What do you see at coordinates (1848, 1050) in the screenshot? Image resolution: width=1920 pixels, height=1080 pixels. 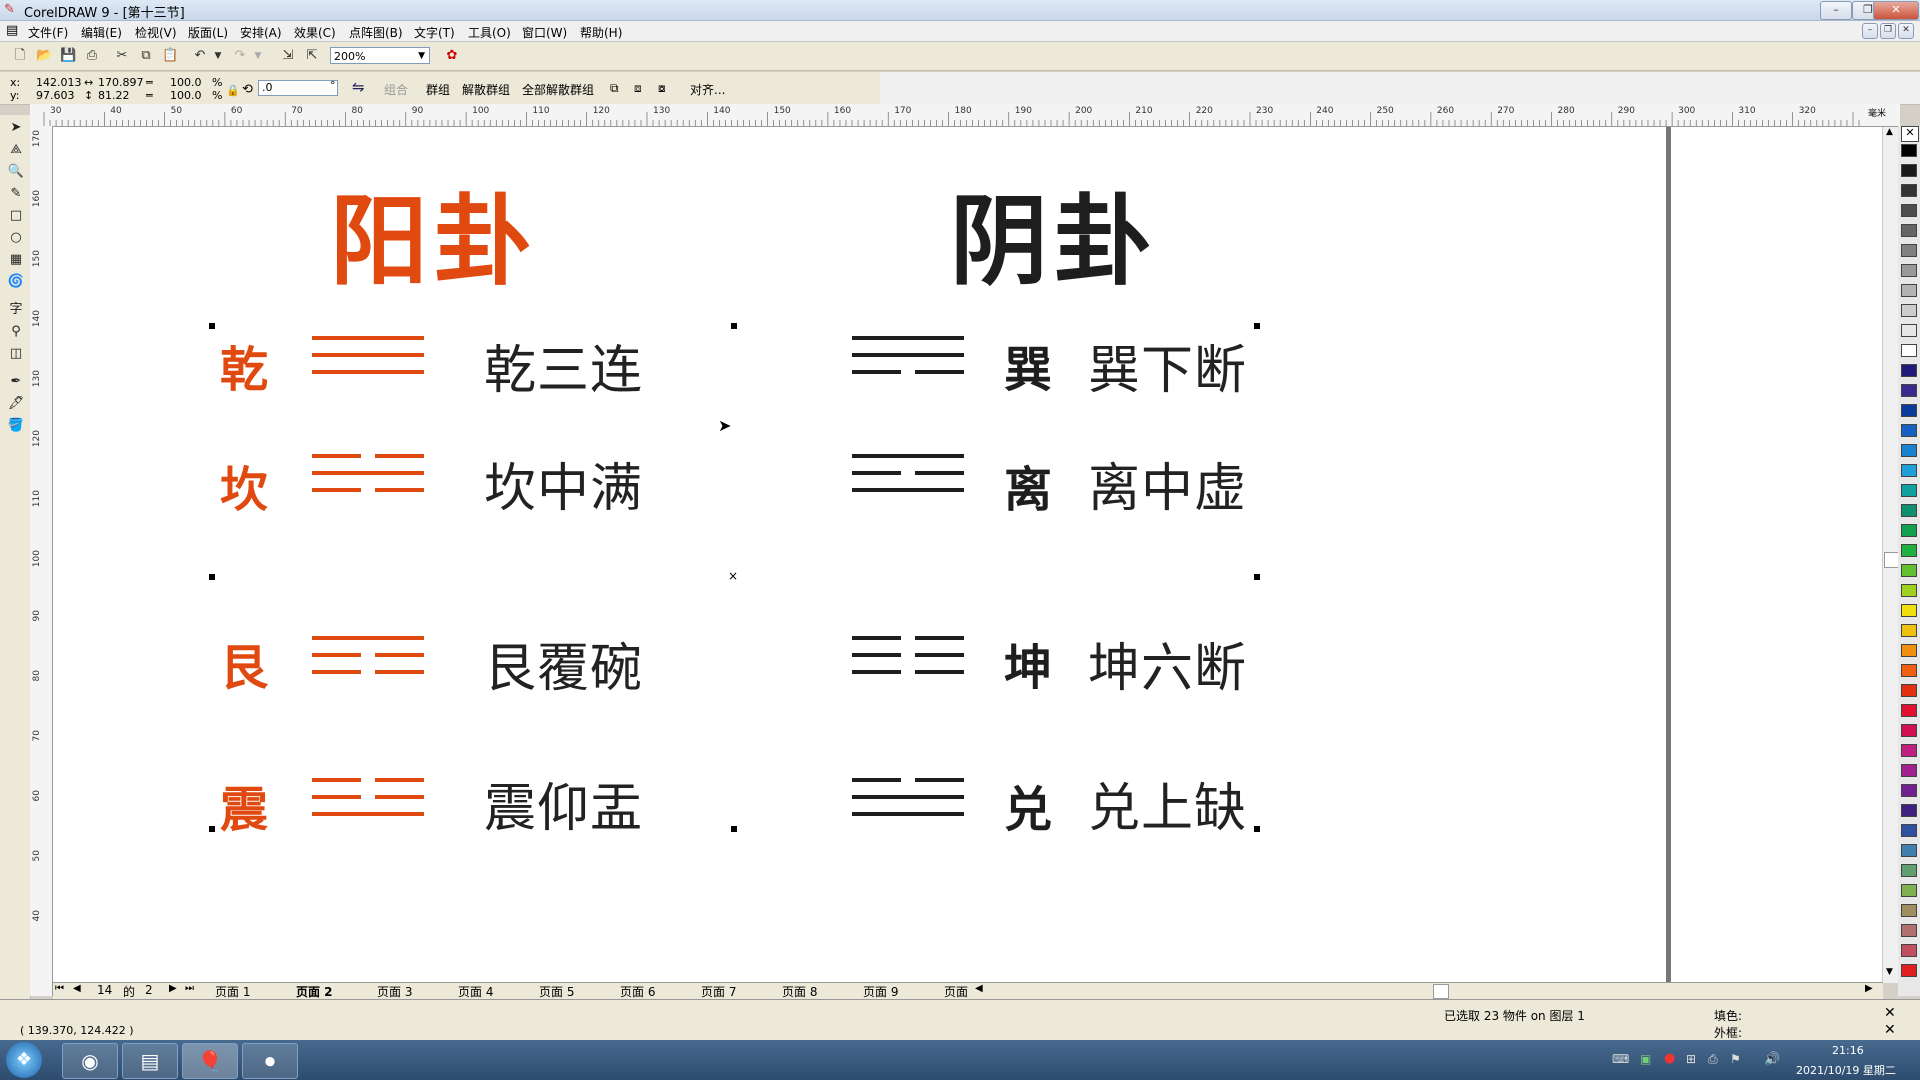 I see `clock-time: 21:16` at bounding box center [1848, 1050].